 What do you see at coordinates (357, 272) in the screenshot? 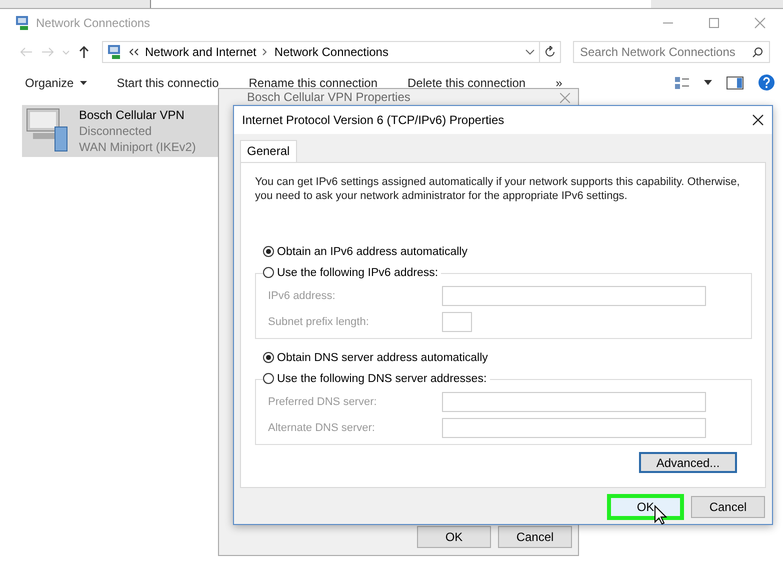
I see `radio-label: Use the following IPv6 address:` at bounding box center [357, 272].